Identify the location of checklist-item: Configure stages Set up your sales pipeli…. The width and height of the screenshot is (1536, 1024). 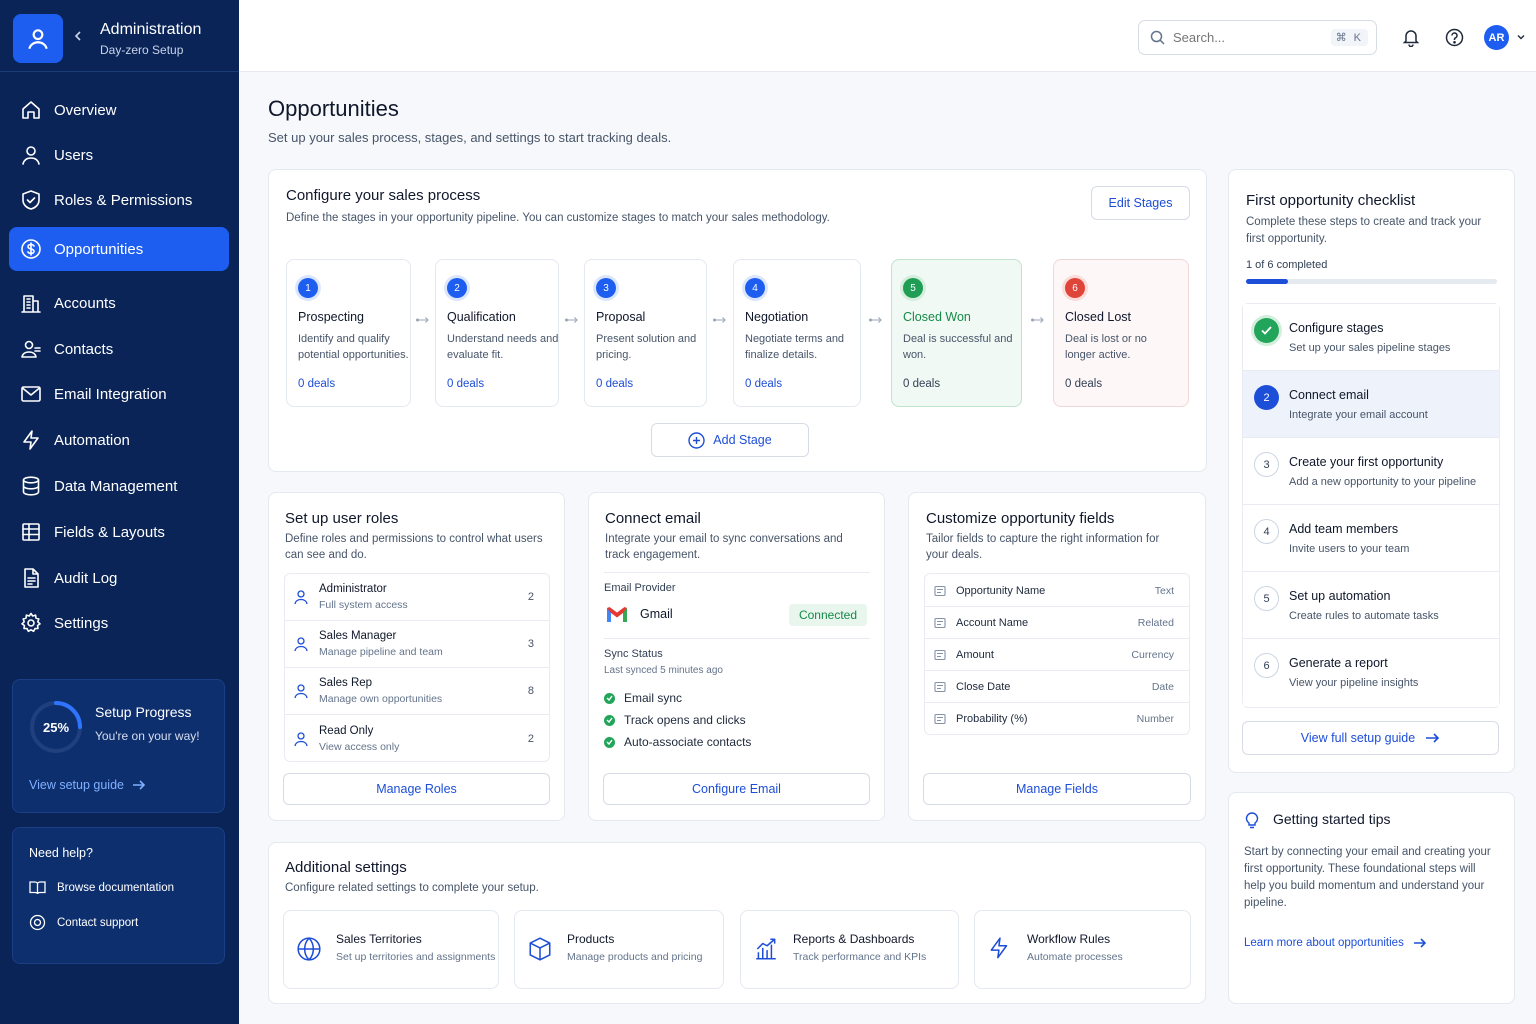
(1371, 337).